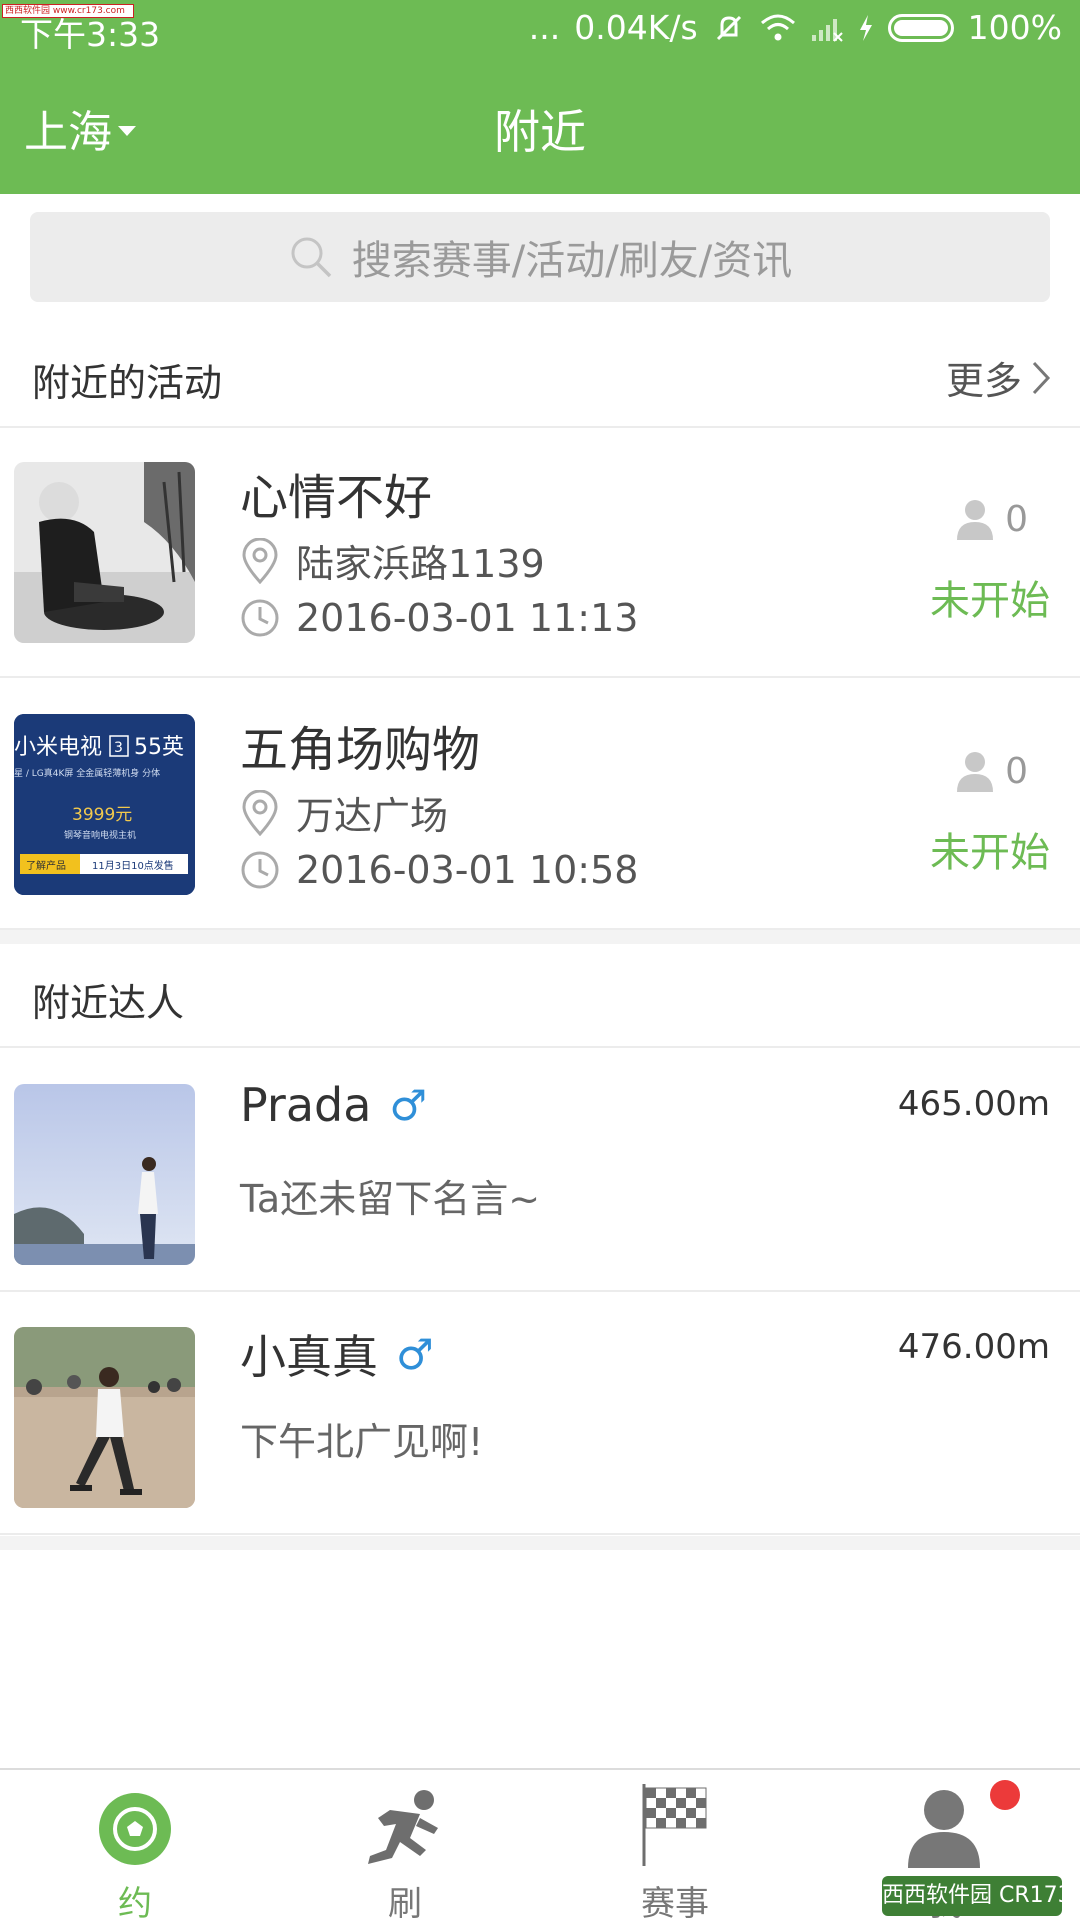  What do you see at coordinates (540, 1414) in the screenshot?
I see `user-row: 小真真 ♂ 476.00m 下午北广见啊!` at bounding box center [540, 1414].